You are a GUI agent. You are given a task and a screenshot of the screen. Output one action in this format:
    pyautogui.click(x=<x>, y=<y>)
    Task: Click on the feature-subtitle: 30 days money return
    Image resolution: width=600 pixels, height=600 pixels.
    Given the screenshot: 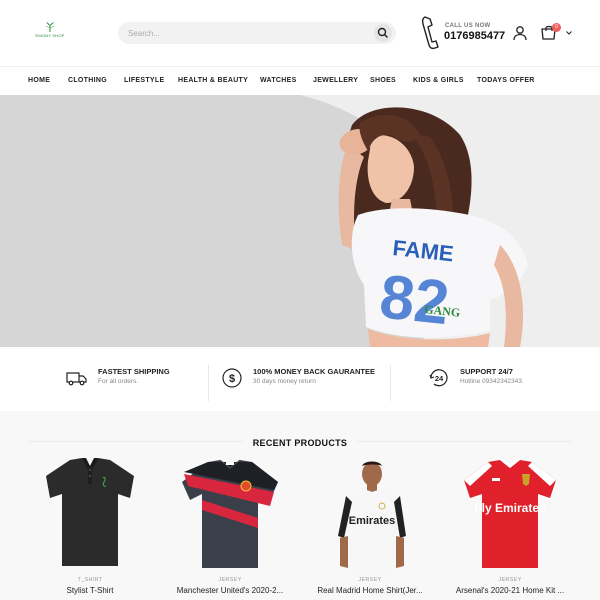 What is the action you would take?
    pyautogui.click(x=284, y=381)
    